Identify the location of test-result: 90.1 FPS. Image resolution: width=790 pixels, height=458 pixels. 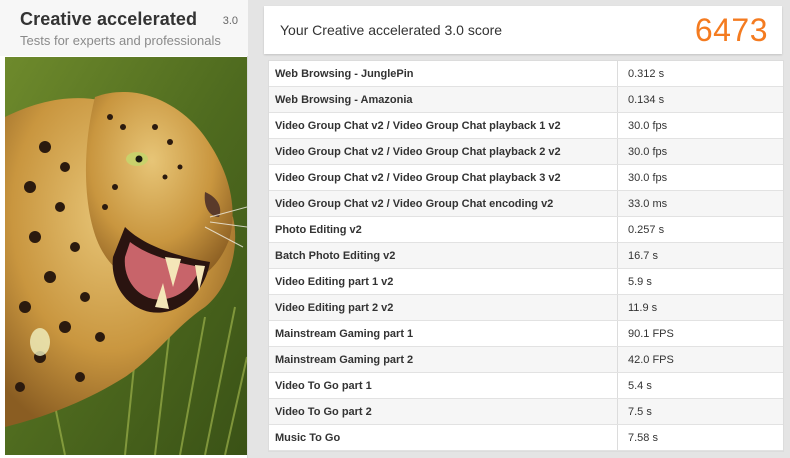
(651, 334).